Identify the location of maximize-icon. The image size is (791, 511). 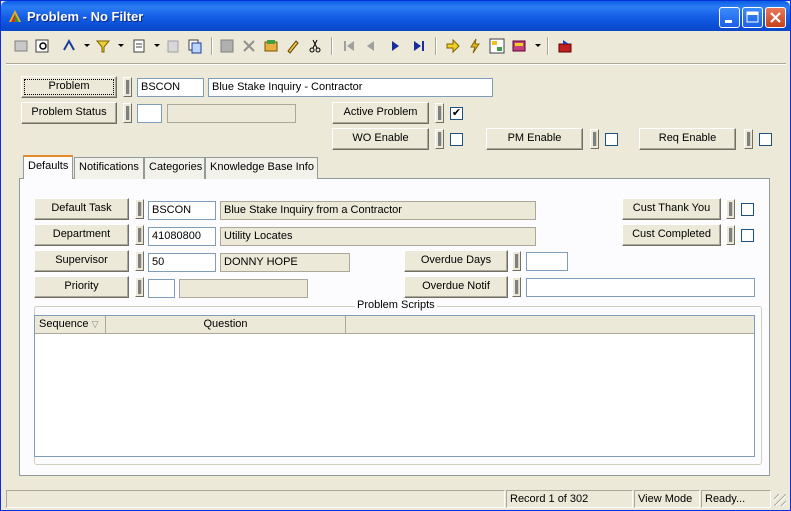
(752, 17).